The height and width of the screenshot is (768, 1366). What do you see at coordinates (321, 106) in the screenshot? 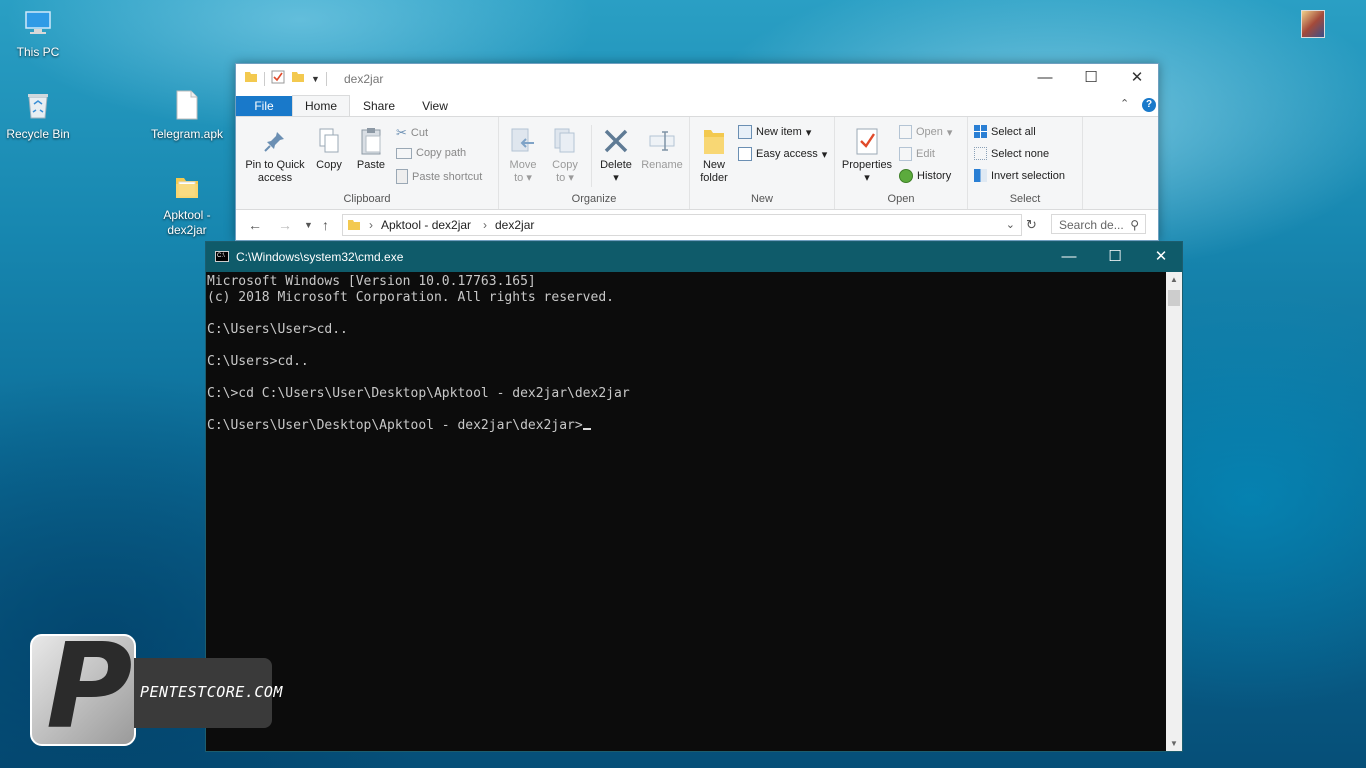
I see `tab-home: Home` at bounding box center [321, 106].